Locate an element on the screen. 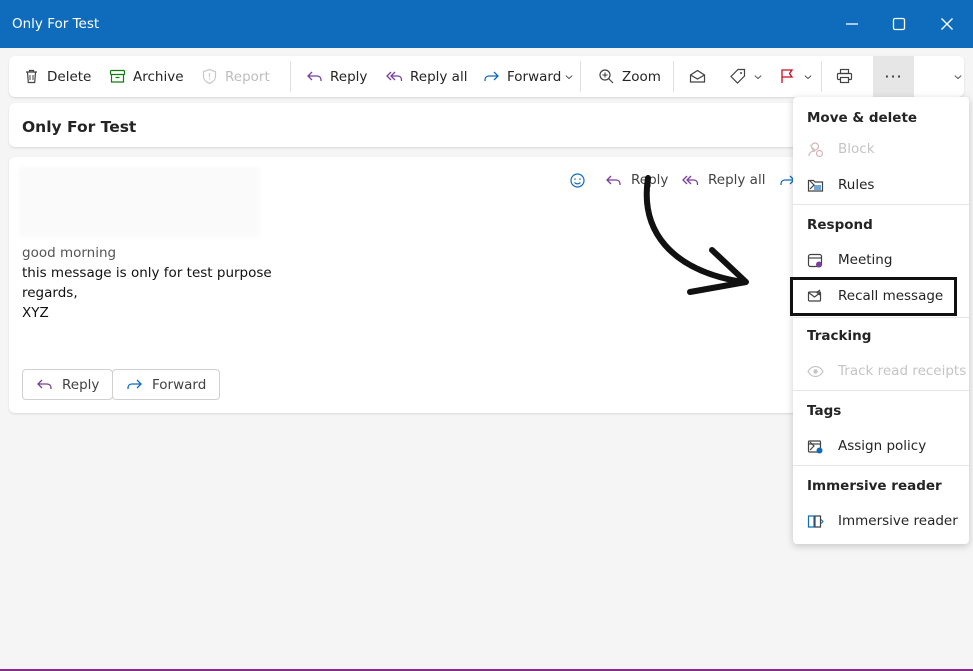  menu-item-track-read-receipts: Track read receipts is located at coordinates (881, 371).